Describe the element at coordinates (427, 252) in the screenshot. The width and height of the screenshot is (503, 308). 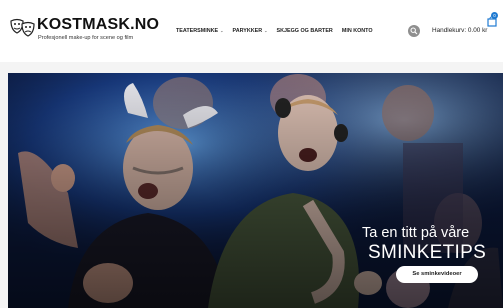
I see `hero-subheading: SMINKETIPS` at that location.